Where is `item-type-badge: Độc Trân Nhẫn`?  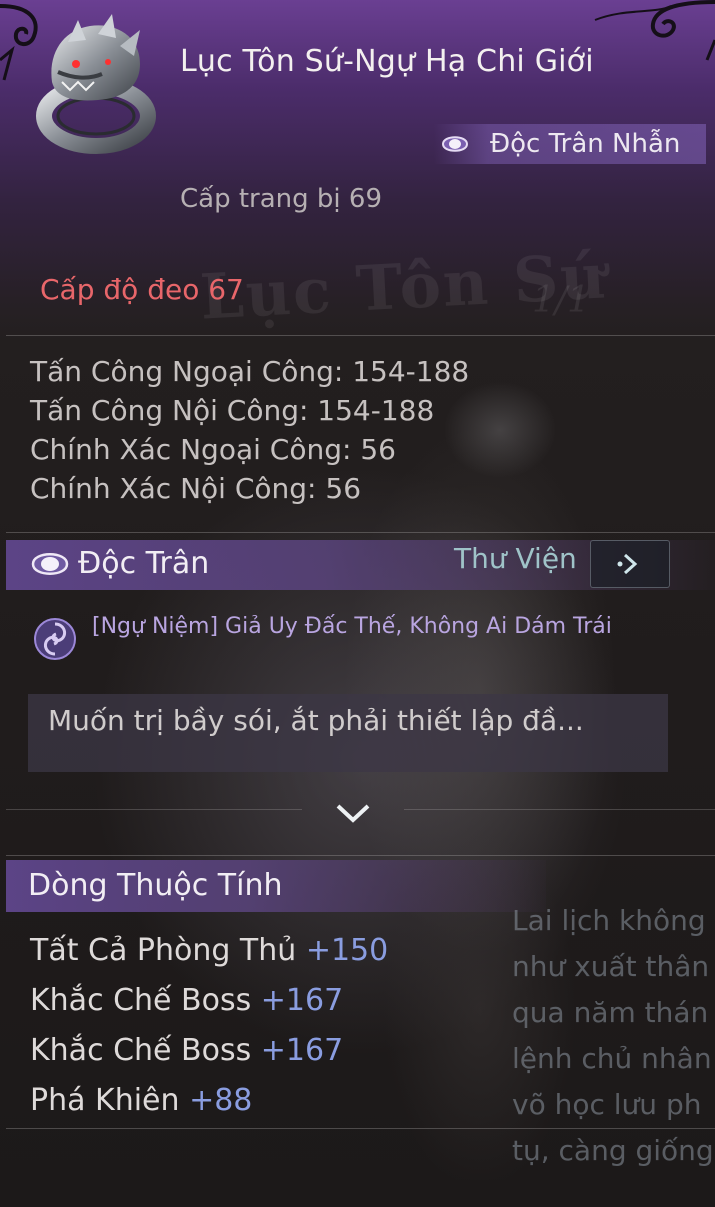
item-type-badge: Độc Trân Nhẫn is located at coordinates (570, 144).